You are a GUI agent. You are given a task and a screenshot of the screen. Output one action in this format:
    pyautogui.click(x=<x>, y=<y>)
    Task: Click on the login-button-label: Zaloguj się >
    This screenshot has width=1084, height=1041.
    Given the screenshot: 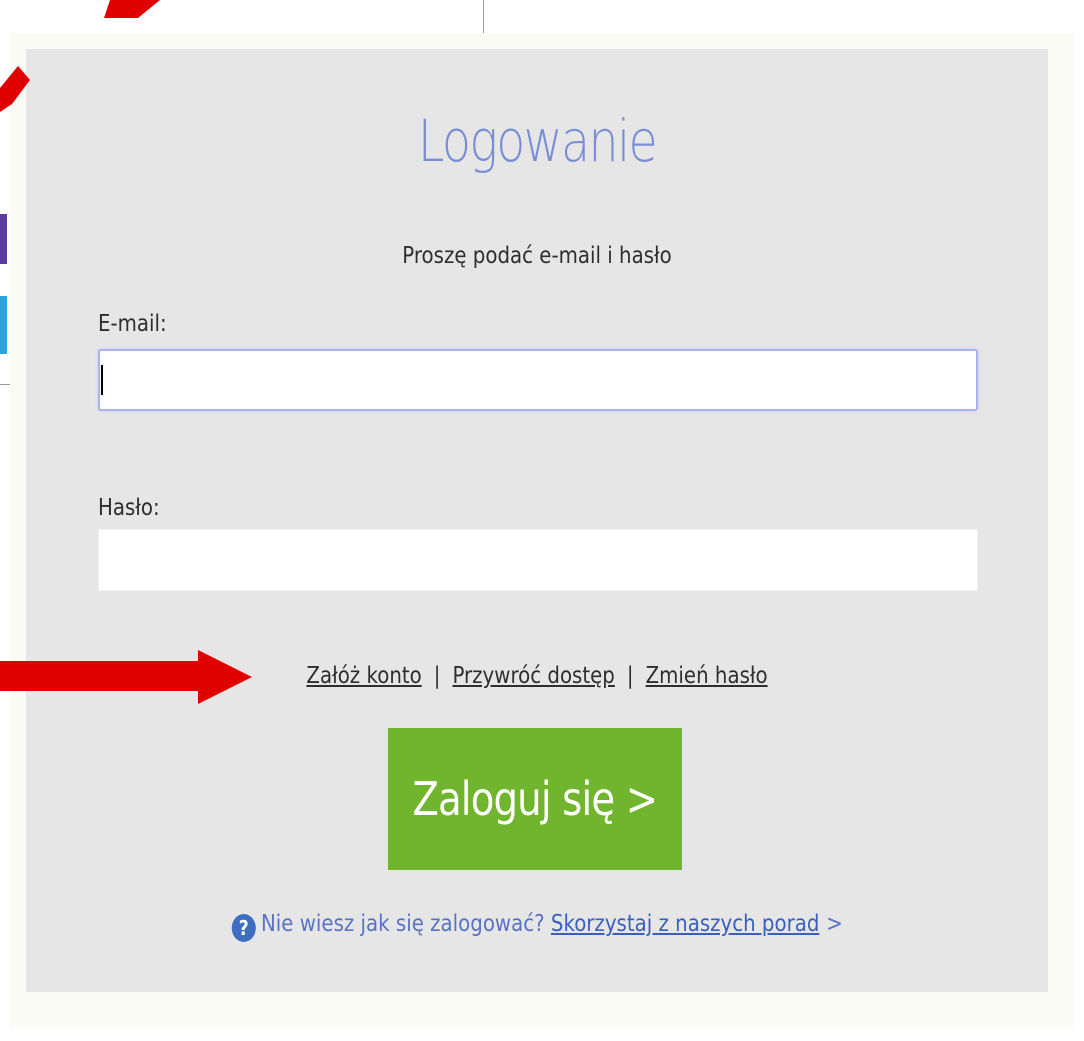 What is the action you would take?
    pyautogui.click(x=535, y=799)
    